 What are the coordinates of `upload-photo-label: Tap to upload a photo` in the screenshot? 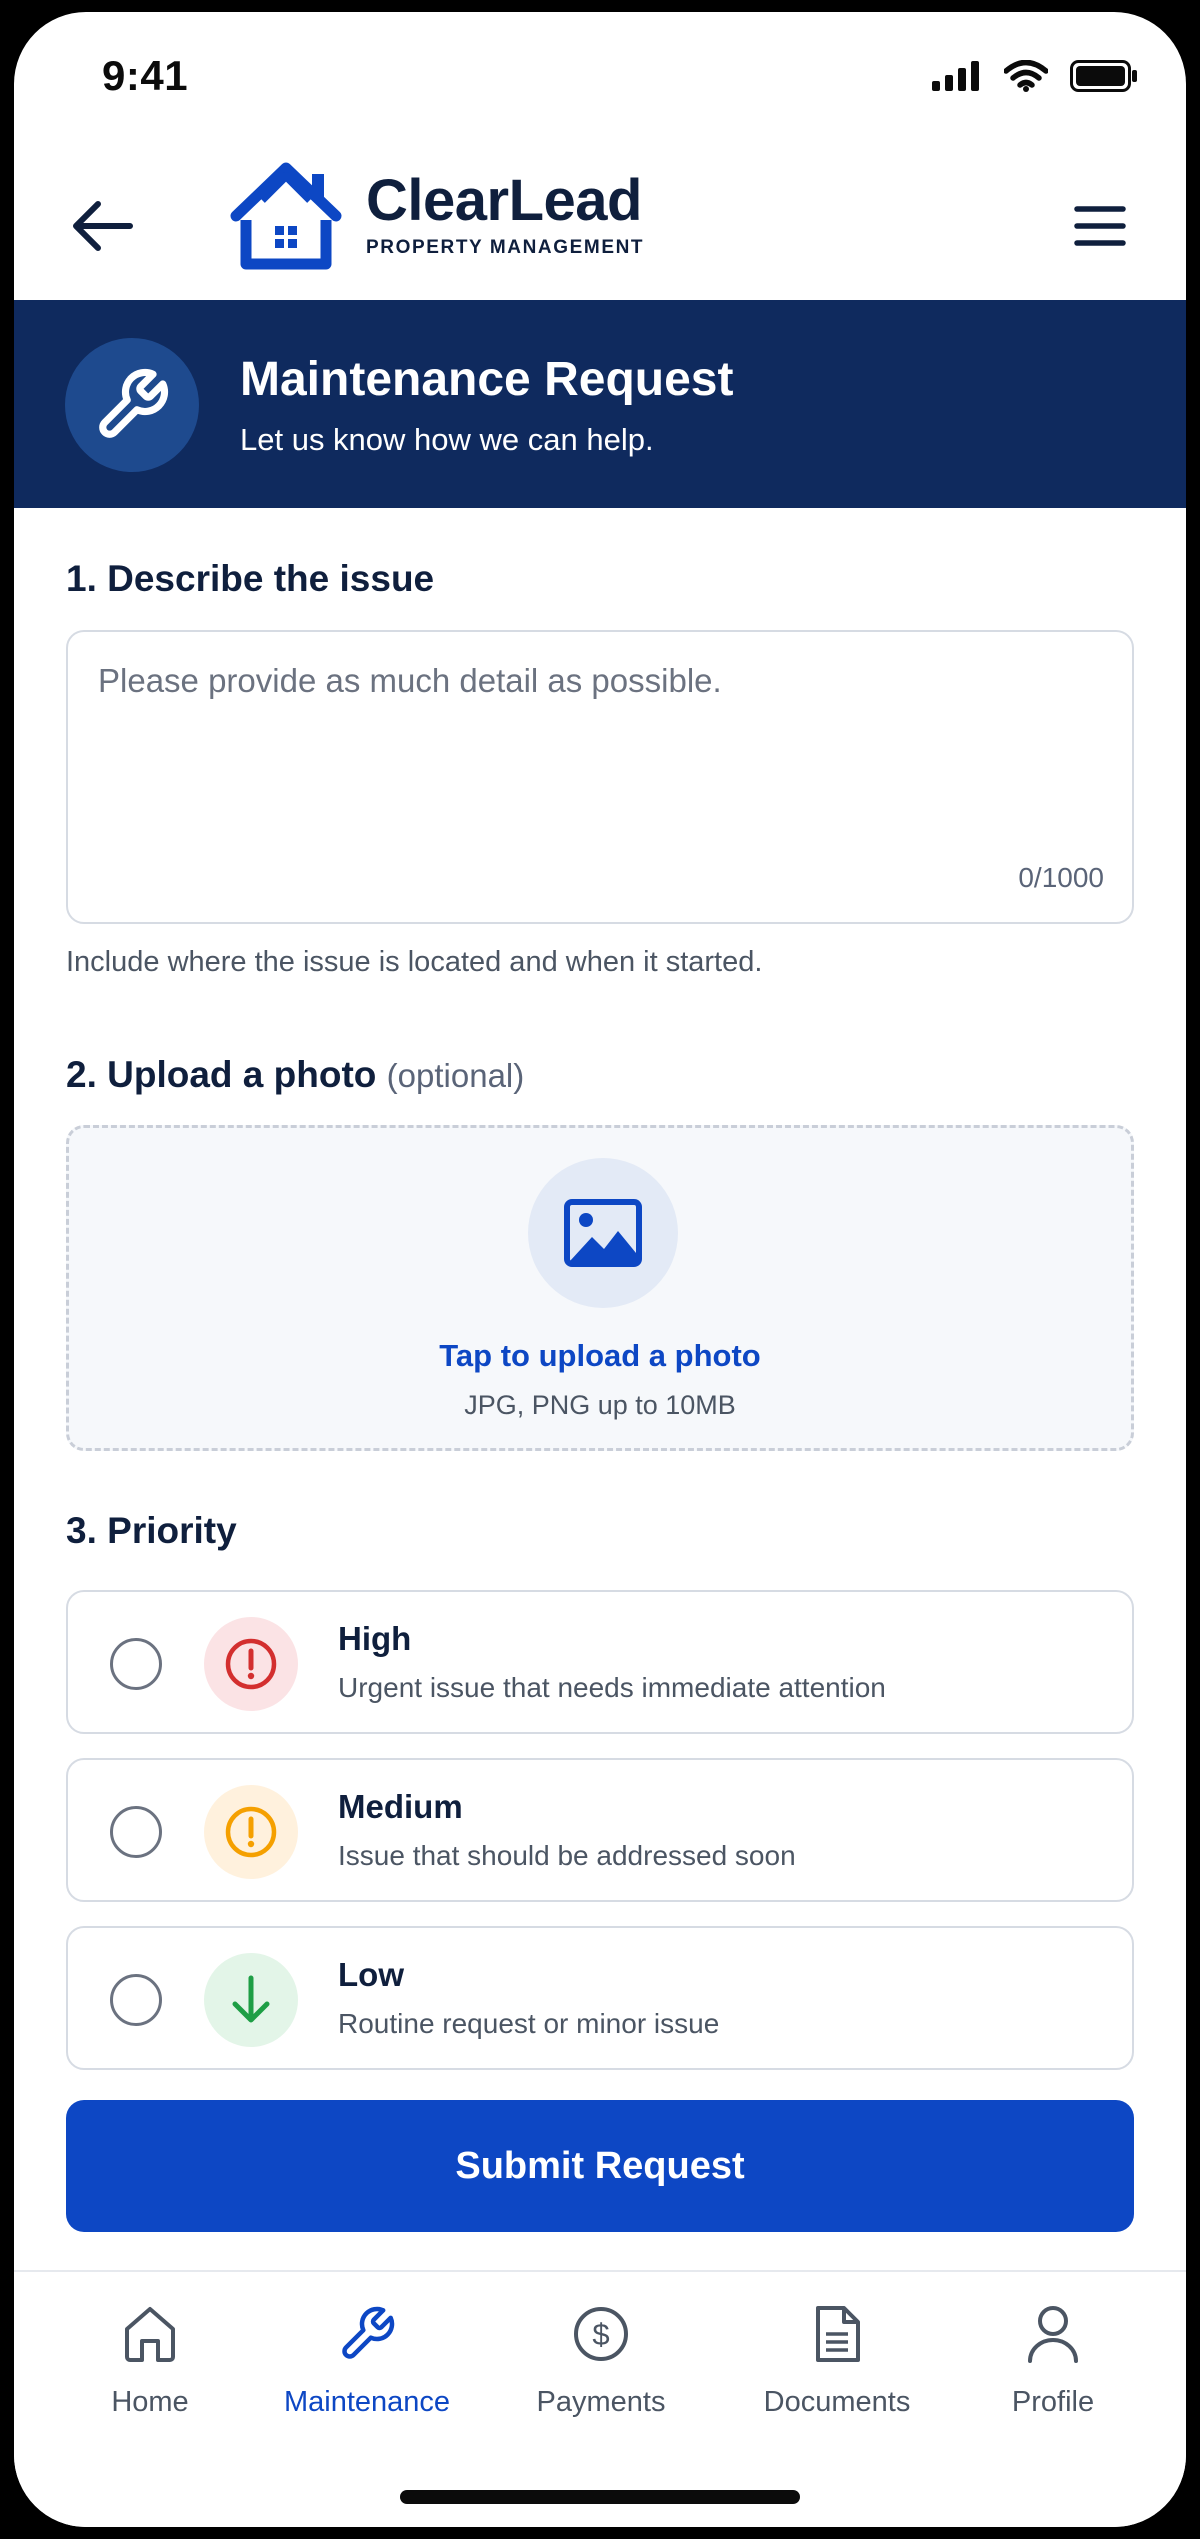 It's located at (600, 1355).